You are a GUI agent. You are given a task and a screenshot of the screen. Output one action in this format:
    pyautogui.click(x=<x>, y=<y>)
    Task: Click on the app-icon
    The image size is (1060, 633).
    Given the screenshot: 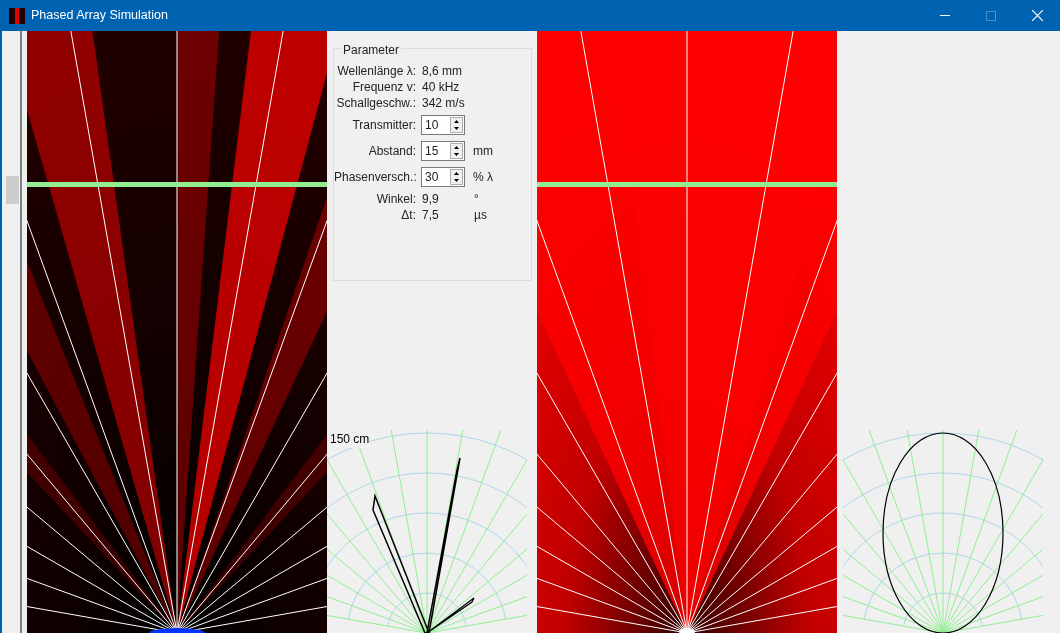 What is the action you would take?
    pyautogui.click(x=17, y=15)
    